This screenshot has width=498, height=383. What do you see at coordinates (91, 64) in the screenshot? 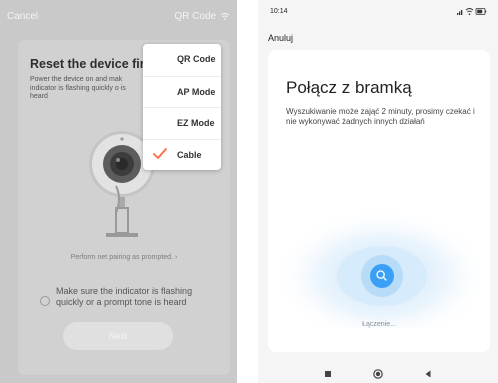
I see `page-title: Reset the device firs` at bounding box center [91, 64].